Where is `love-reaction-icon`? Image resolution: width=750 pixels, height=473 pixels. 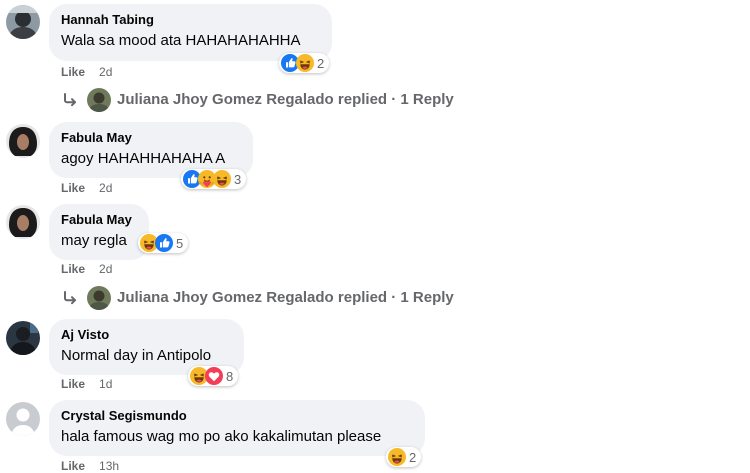 love-reaction-icon is located at coordinates (214, 376).